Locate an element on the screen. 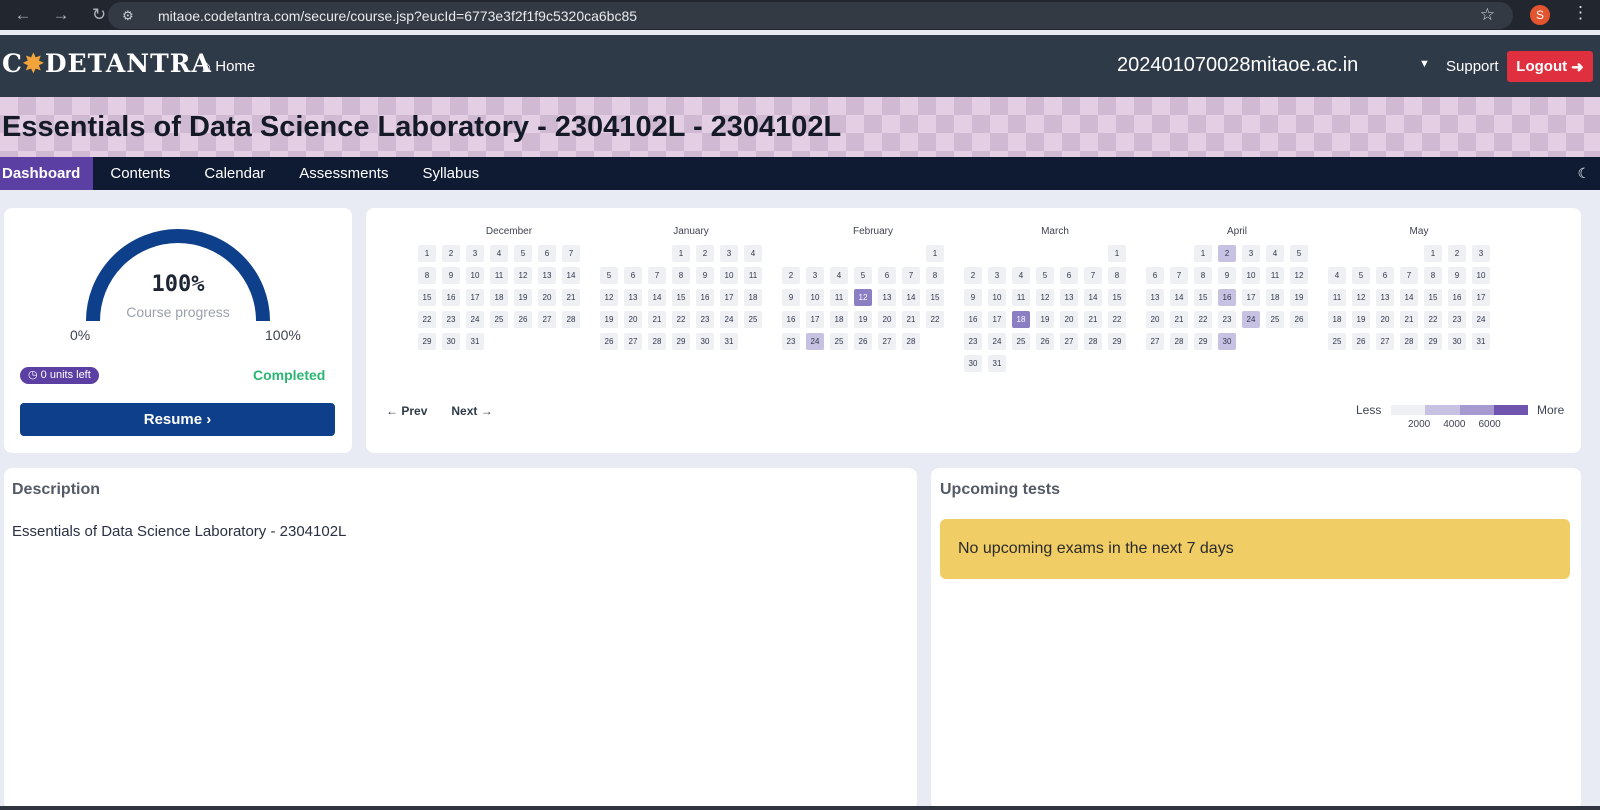  browser-menu-icon: ⋮ is located at coordinates (1580, 13).